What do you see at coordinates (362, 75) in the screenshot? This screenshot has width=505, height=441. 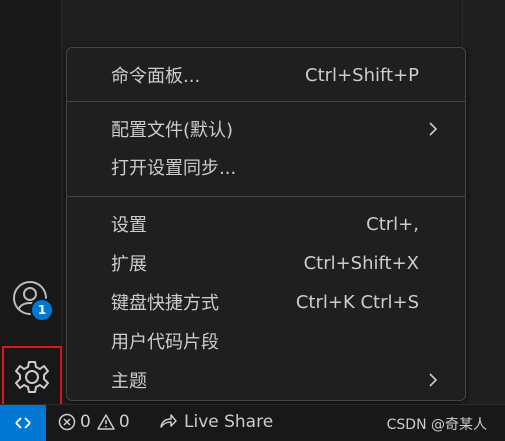 I see `menu-item-shortcut: Ctrl+Shift+P` at bounding box center [362, 75].